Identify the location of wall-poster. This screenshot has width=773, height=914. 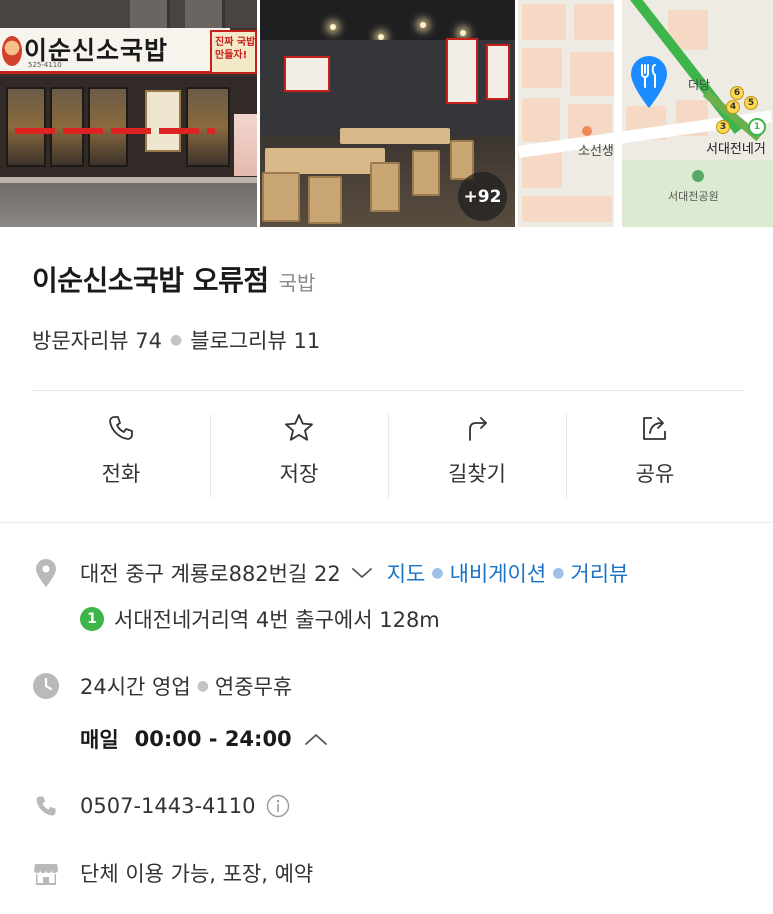
(245, 145).